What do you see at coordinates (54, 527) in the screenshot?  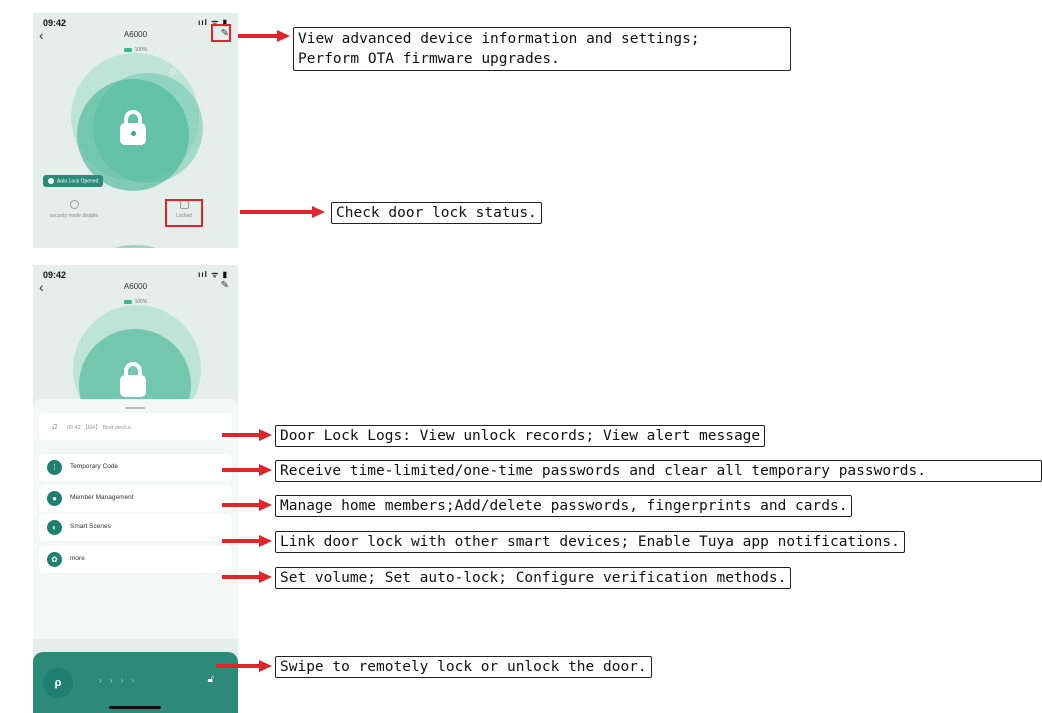 I see `toggle-icon: ◐` at bounding box center [54, 527].